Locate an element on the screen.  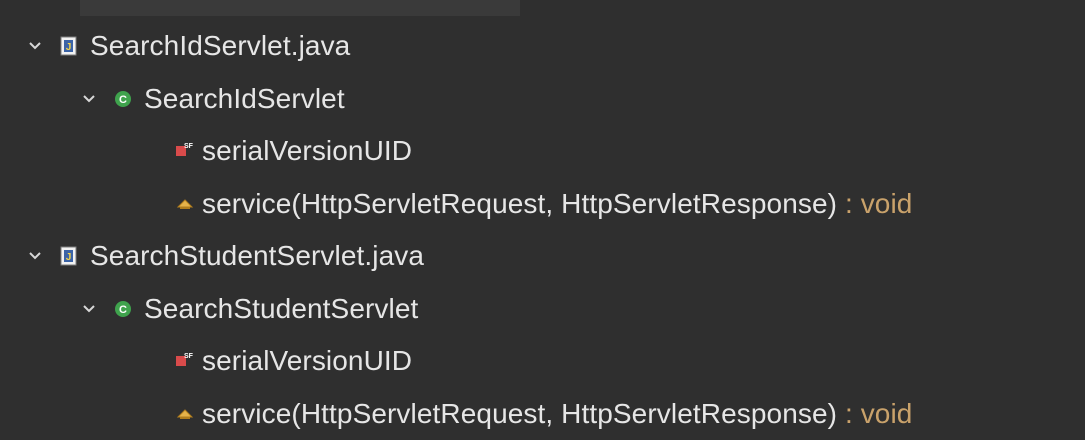
tree-row-file: J SearchIdServlet.java is located at coordinates (542, 46).